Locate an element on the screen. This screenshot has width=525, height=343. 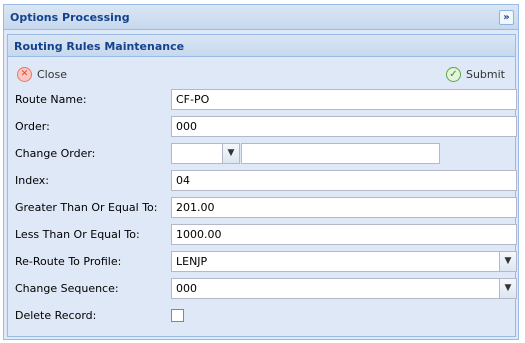
index-row: Index: is located at coordinates (262, 181).